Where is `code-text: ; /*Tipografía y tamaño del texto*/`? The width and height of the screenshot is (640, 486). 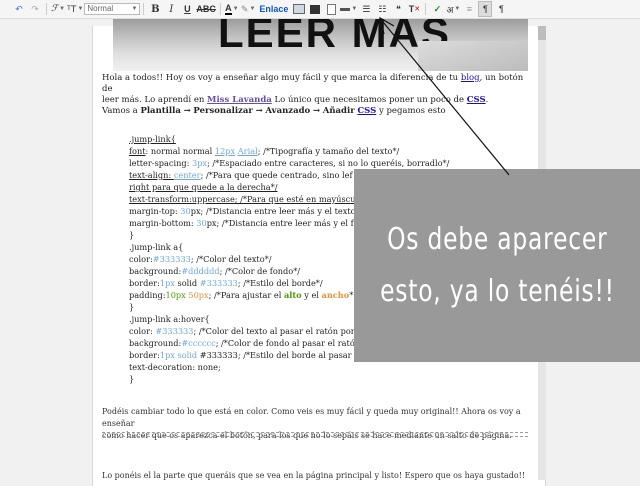
code-text: ; /*Tipografía y tamaño del texto*/ is located at coordinates (328, 151).